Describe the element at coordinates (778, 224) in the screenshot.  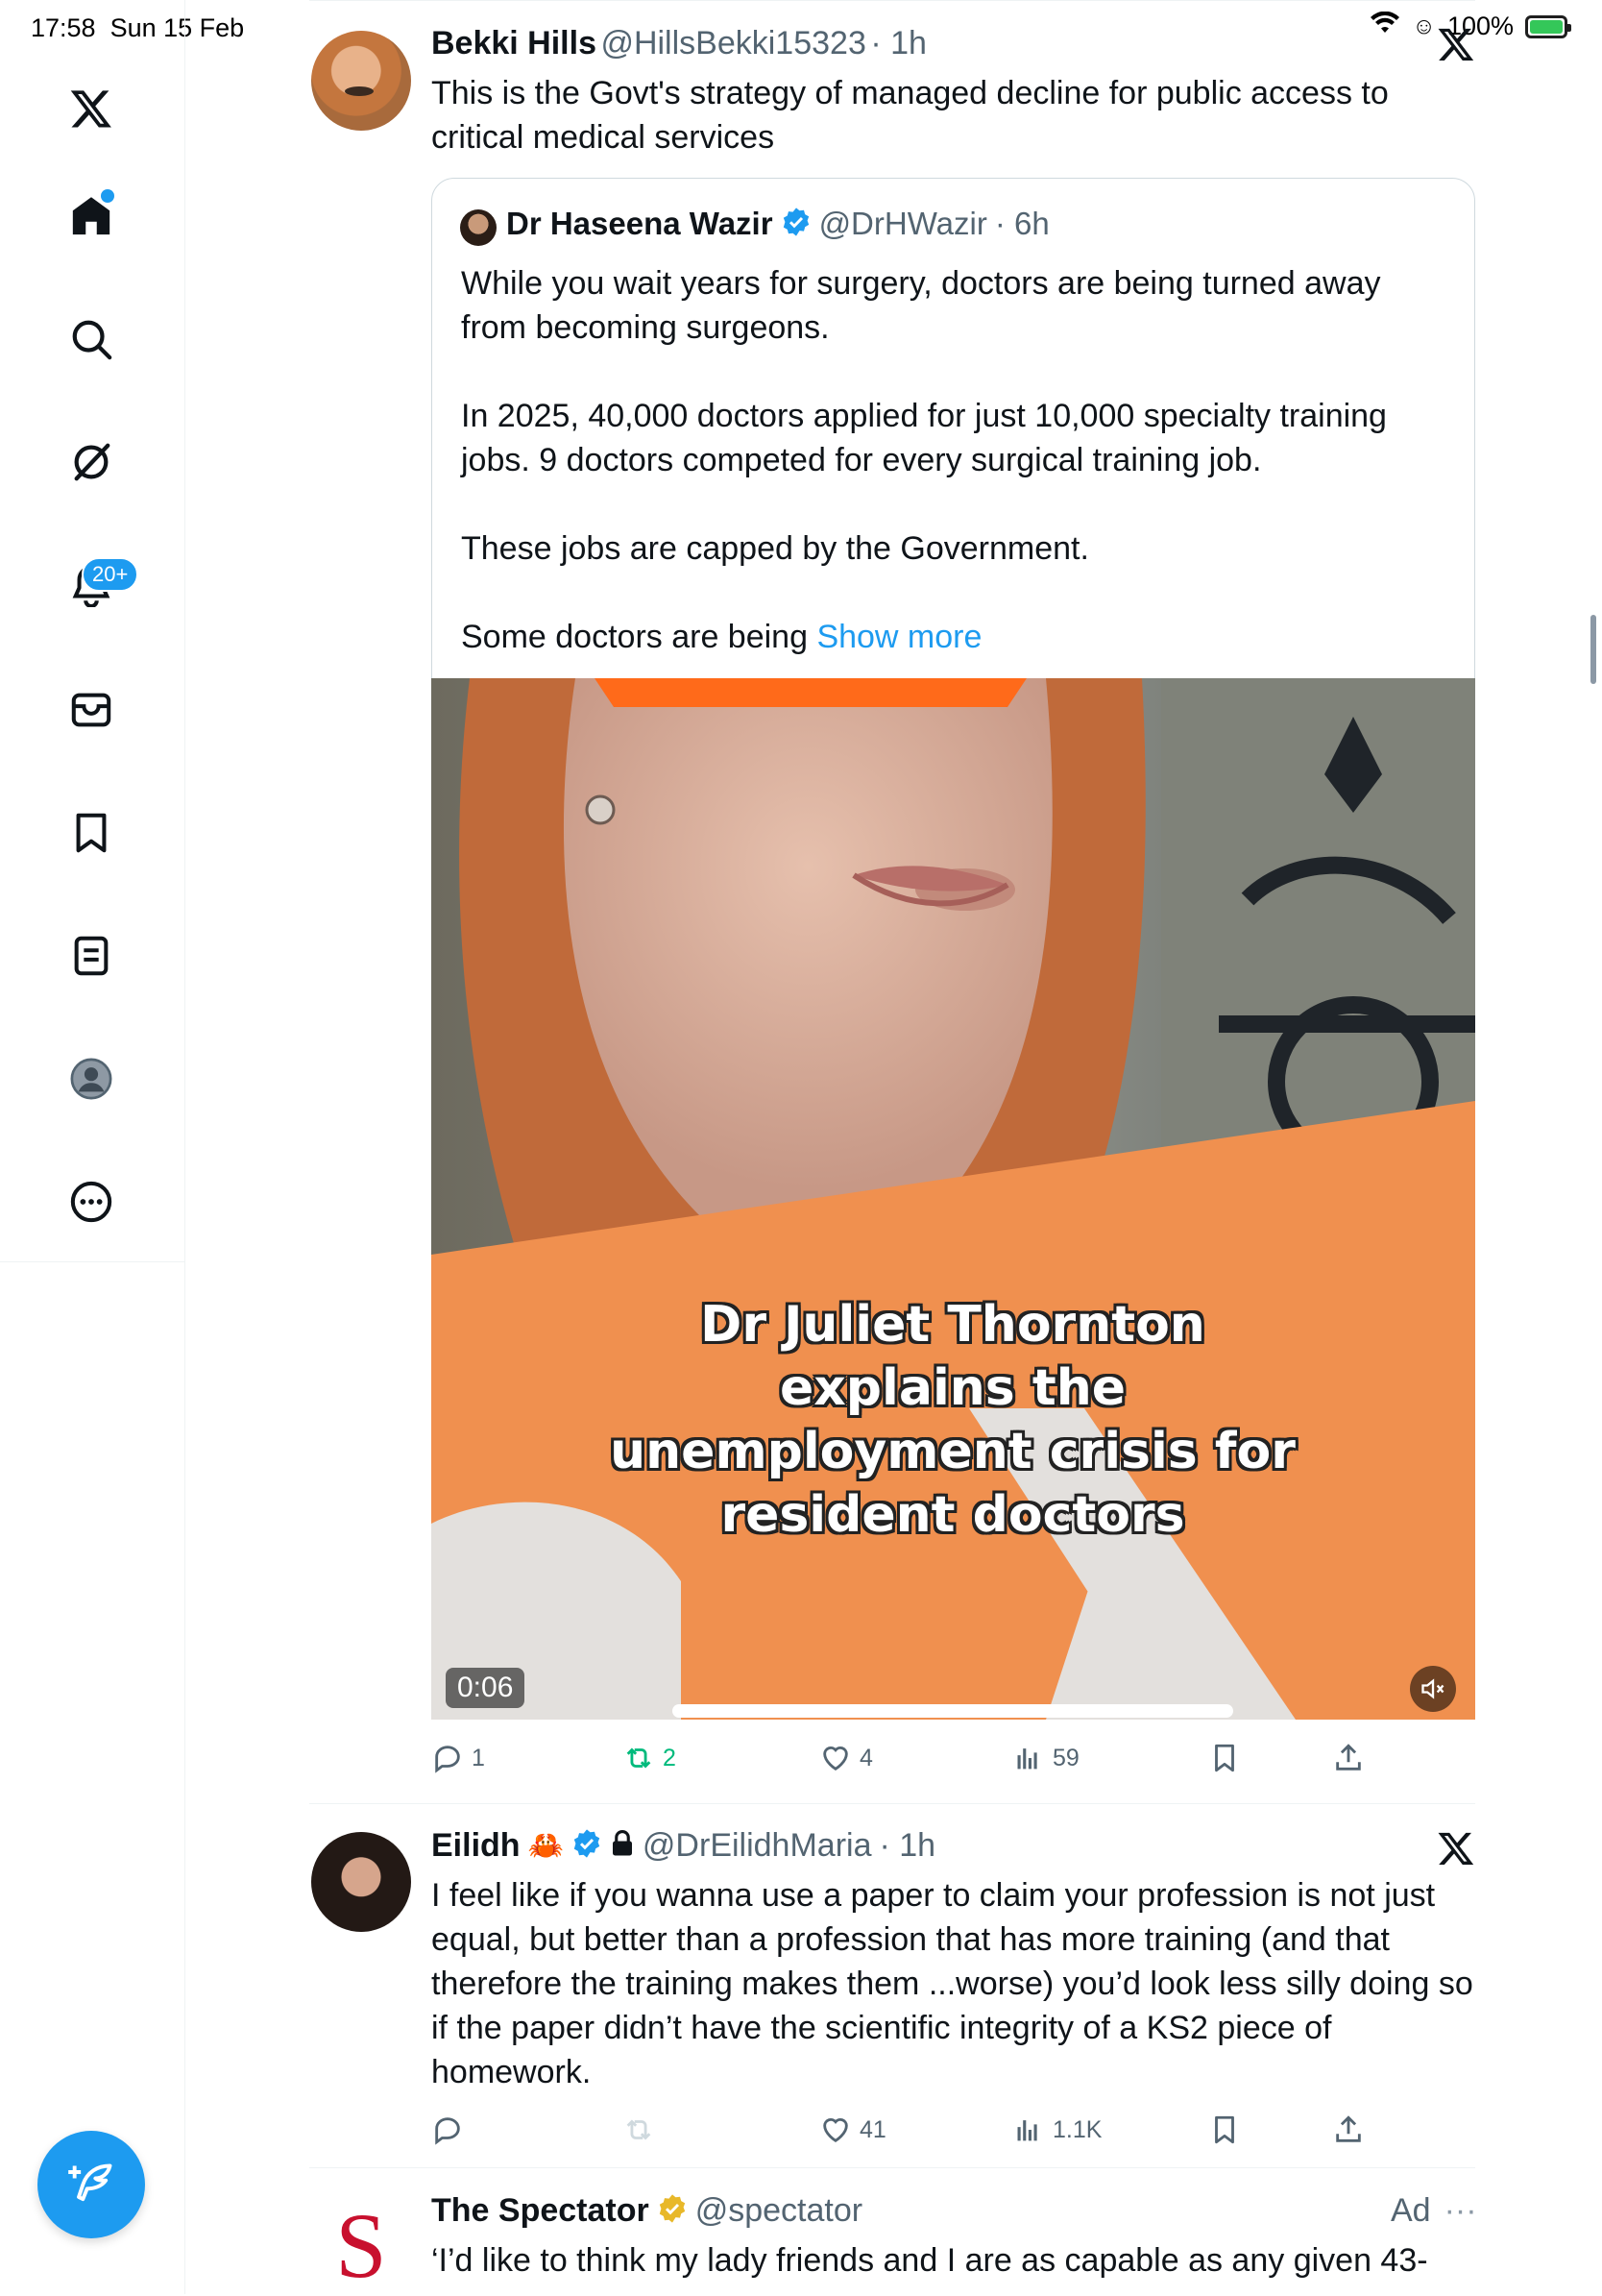
I see `quote-header: Dr Haseena Wazir @DrHWazir · 6h` at that location.